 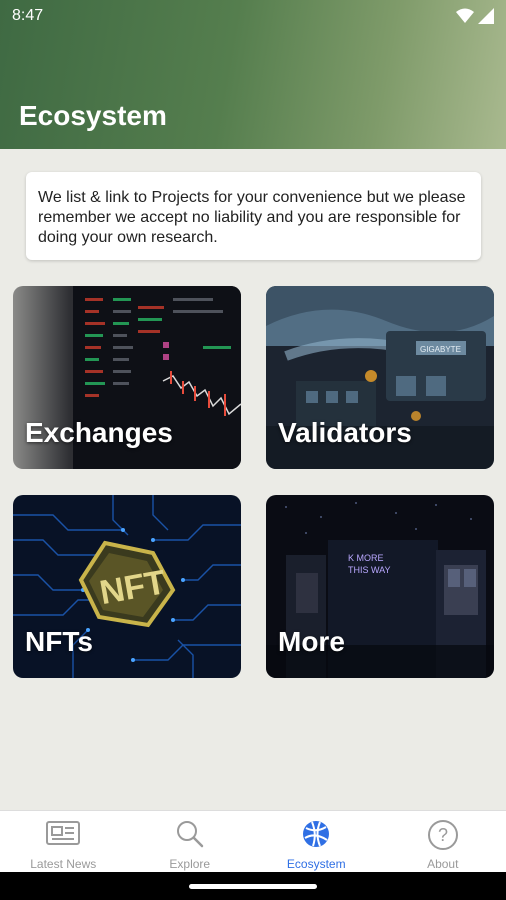 What do you see at coordinates (63, 864) in the screenshot?
I see `nav-label: Latest News` at bounding box center [63, 864].